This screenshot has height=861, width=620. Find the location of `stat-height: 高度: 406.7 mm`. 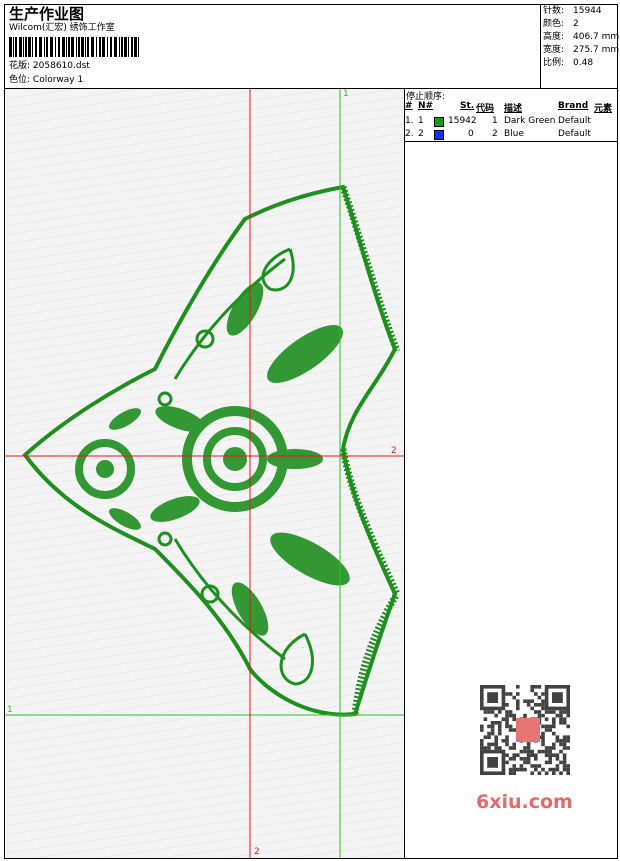

stat-height: 高度: 406.7 mm is located at coordinates (581, 37).